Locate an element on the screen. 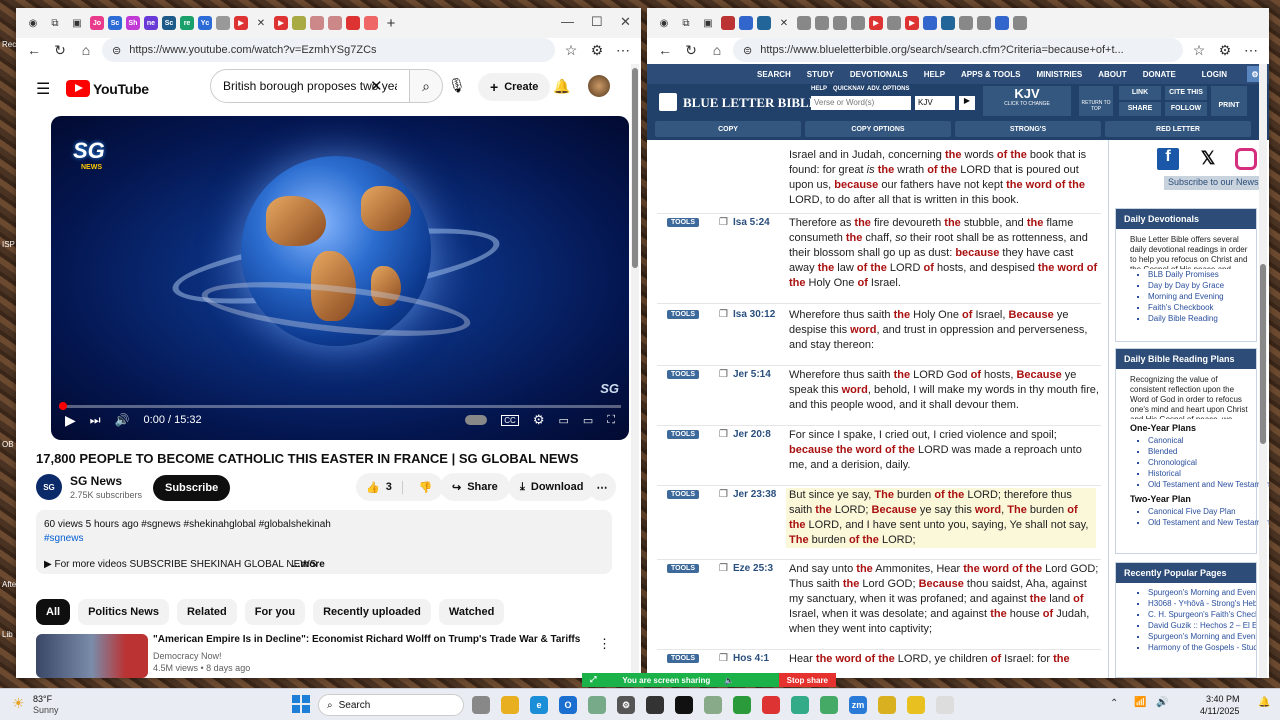  youtube-tab-icon: ▶ is located at coordinates (241, 23).